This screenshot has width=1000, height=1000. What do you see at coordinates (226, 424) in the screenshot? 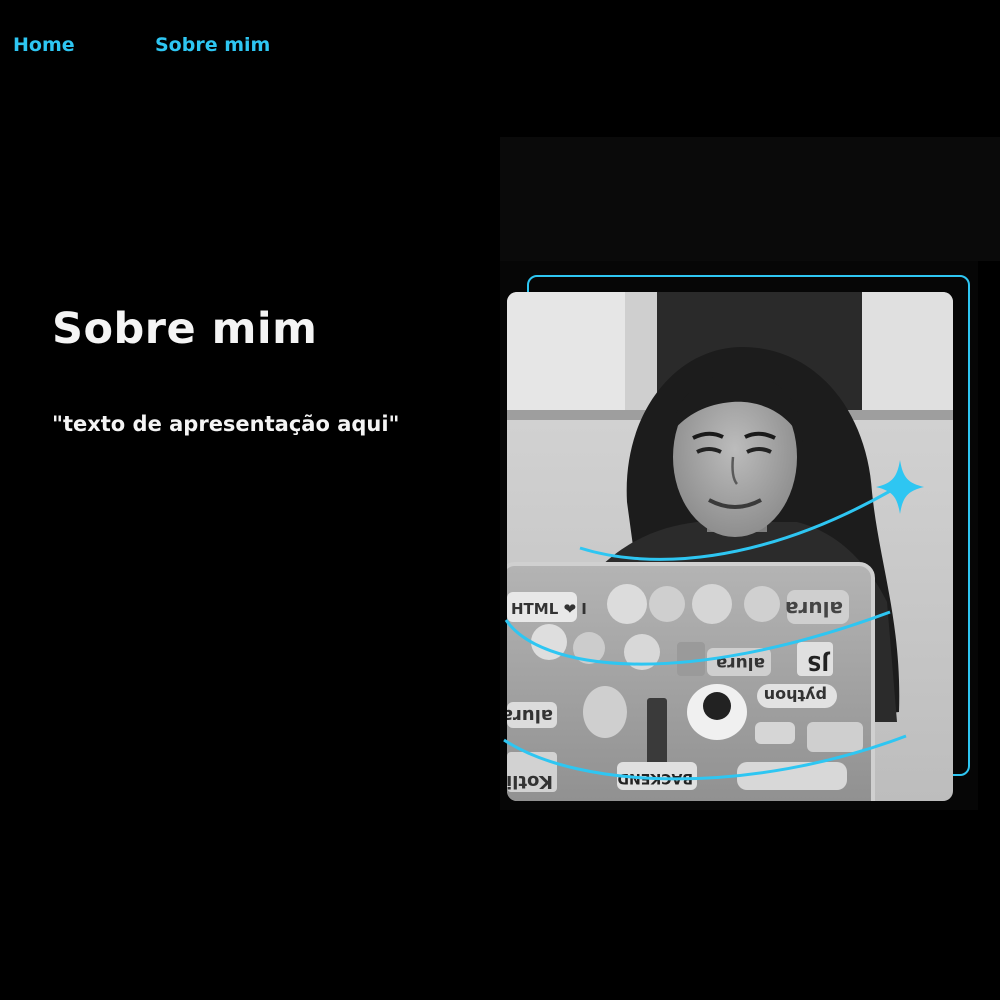
I see `intro-text: "texto de apresentação aqui"` at bounding box center [226, 424].